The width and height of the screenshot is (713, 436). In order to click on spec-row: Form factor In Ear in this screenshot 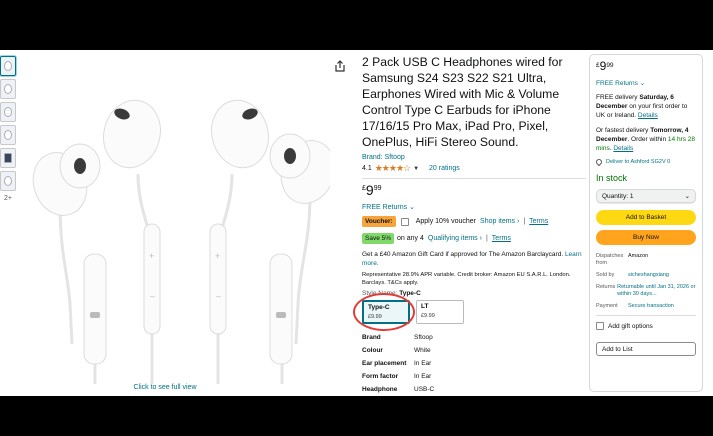, I will do `click(474, 377)`.